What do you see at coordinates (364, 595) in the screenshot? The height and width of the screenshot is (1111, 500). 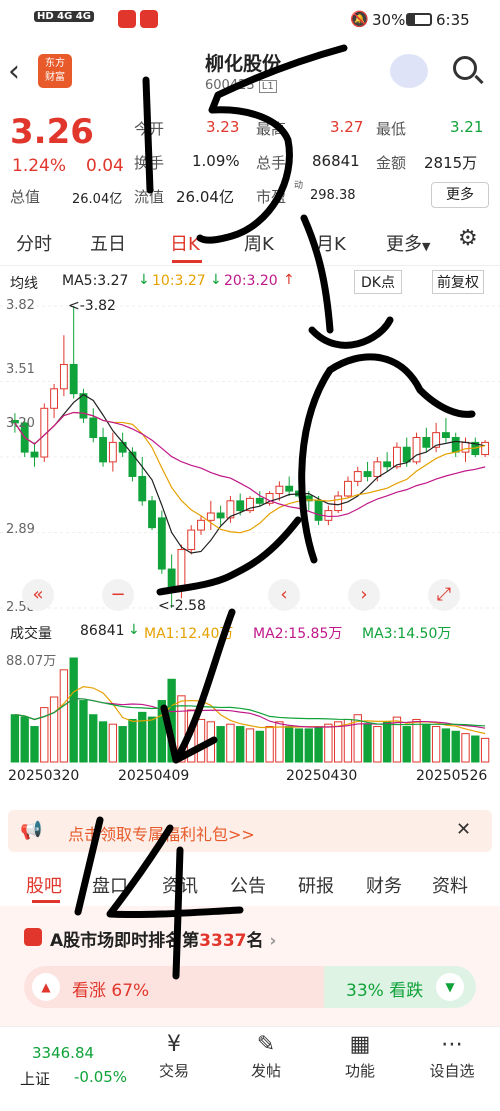 I see `step-right-icon: ›` at bounding box center [364, 595].